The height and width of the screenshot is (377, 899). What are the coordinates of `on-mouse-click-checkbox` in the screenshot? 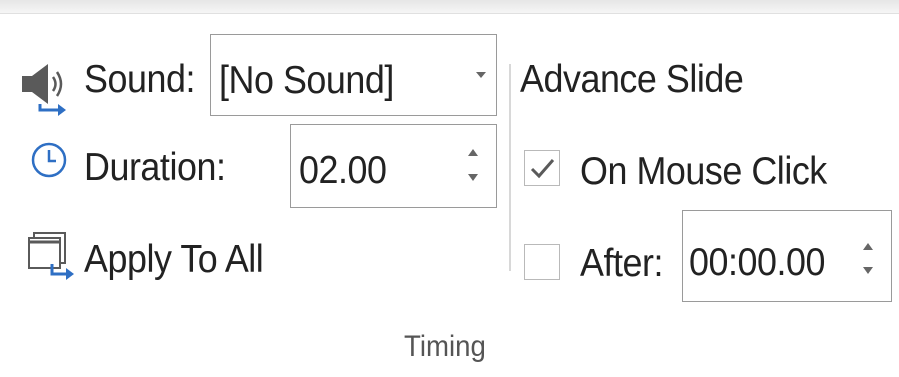 It's located at (542, 168).